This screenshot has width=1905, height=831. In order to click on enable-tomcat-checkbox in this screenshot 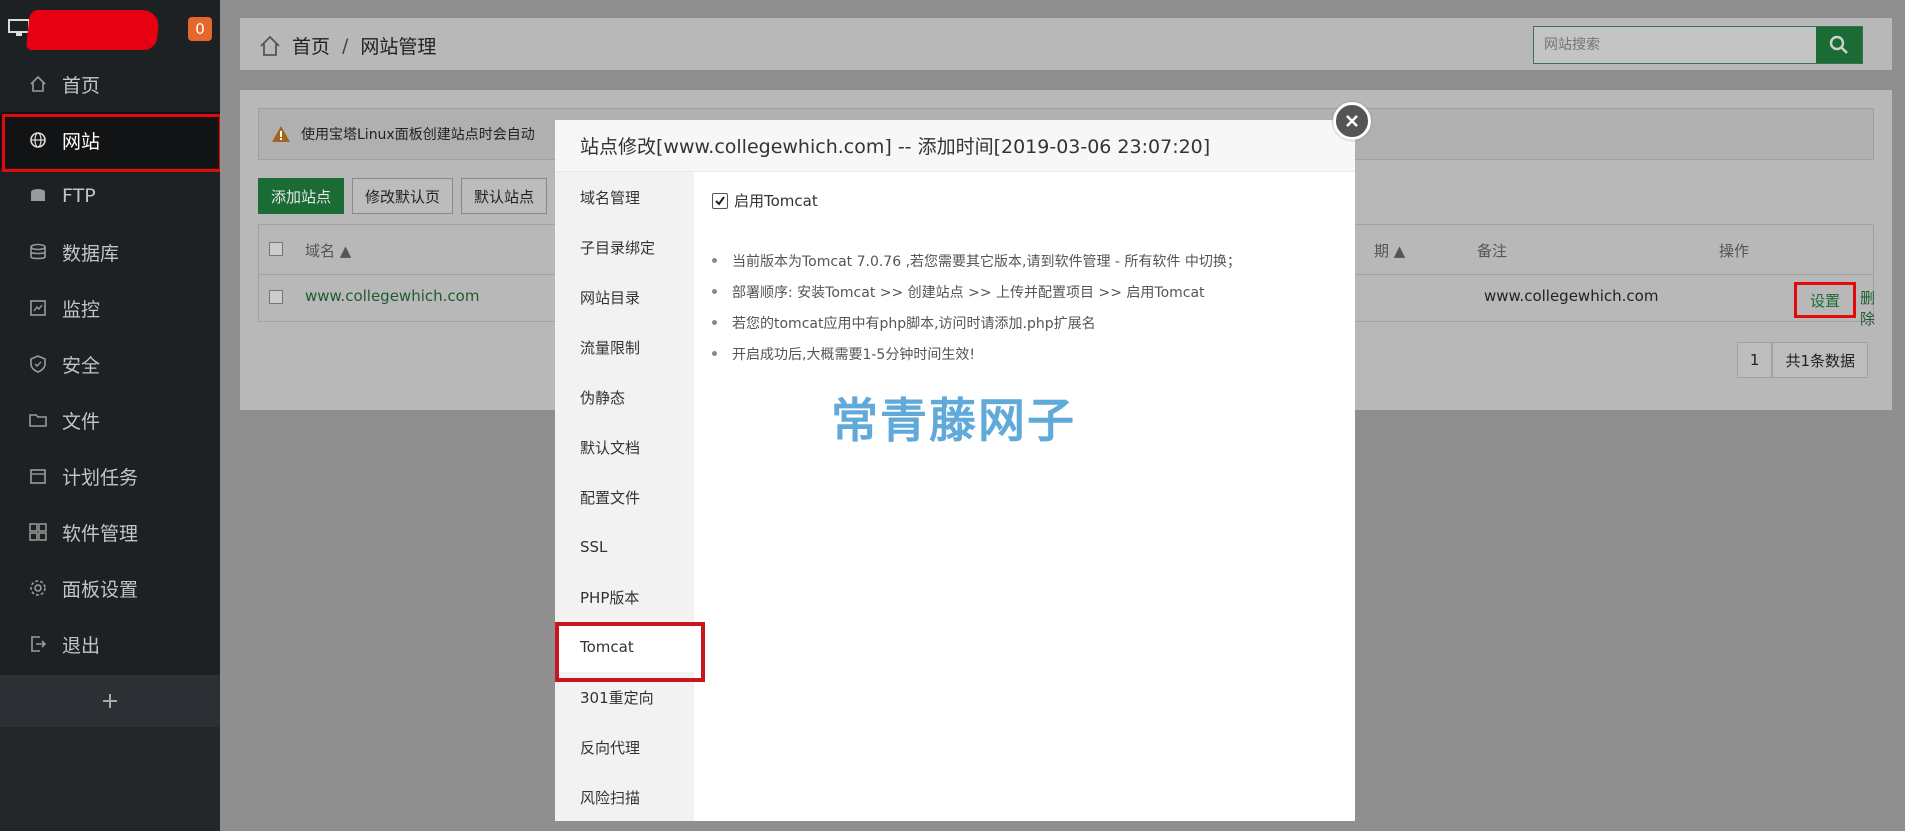, I will do `click(720, 200)`.